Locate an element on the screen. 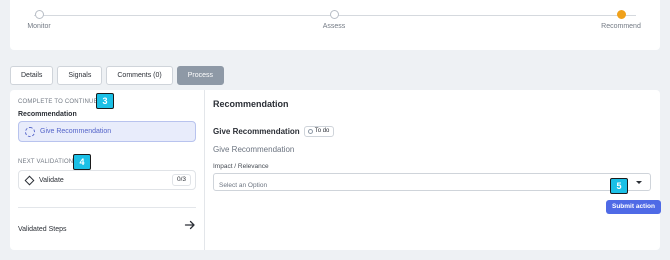  status-badge: To do is located at coordinates (319, 131).